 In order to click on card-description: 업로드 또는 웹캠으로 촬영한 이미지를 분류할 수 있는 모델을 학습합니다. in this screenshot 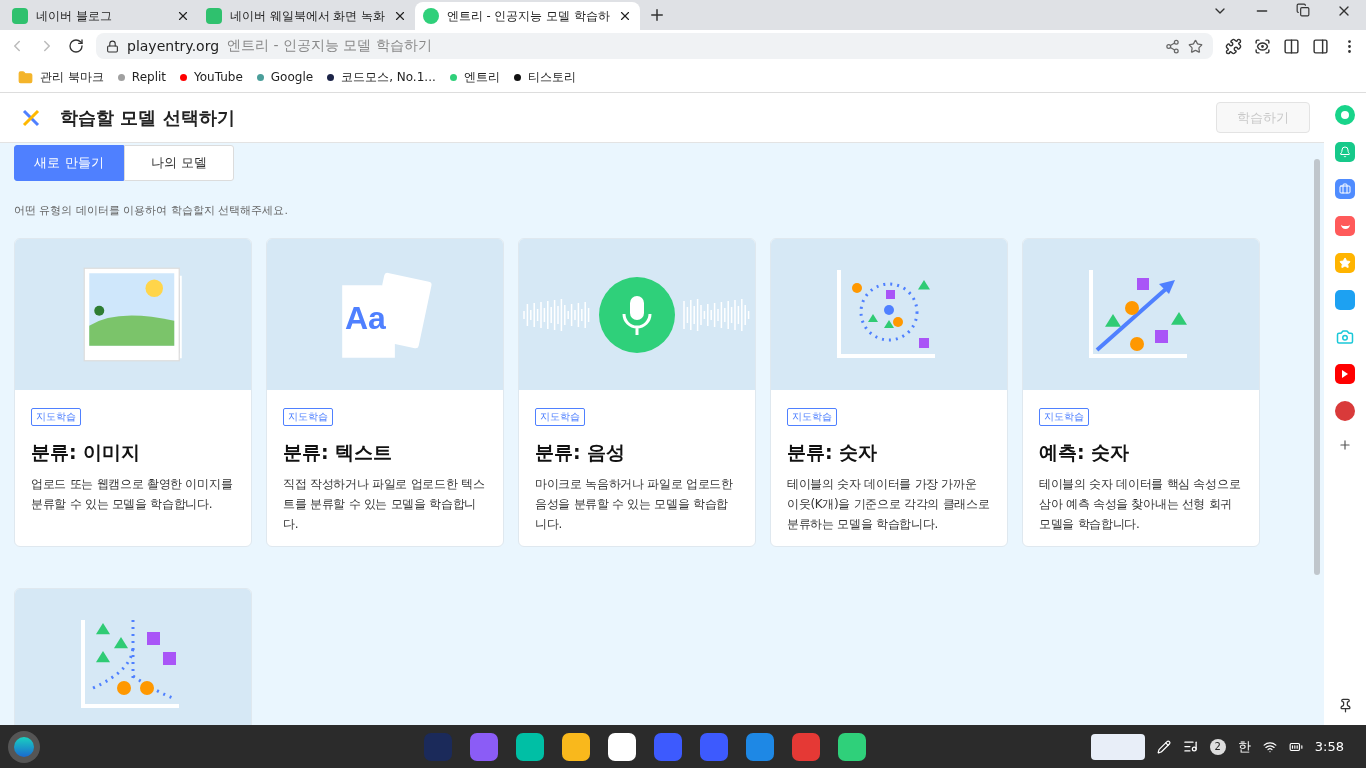, I will do `click(132, 494)`.